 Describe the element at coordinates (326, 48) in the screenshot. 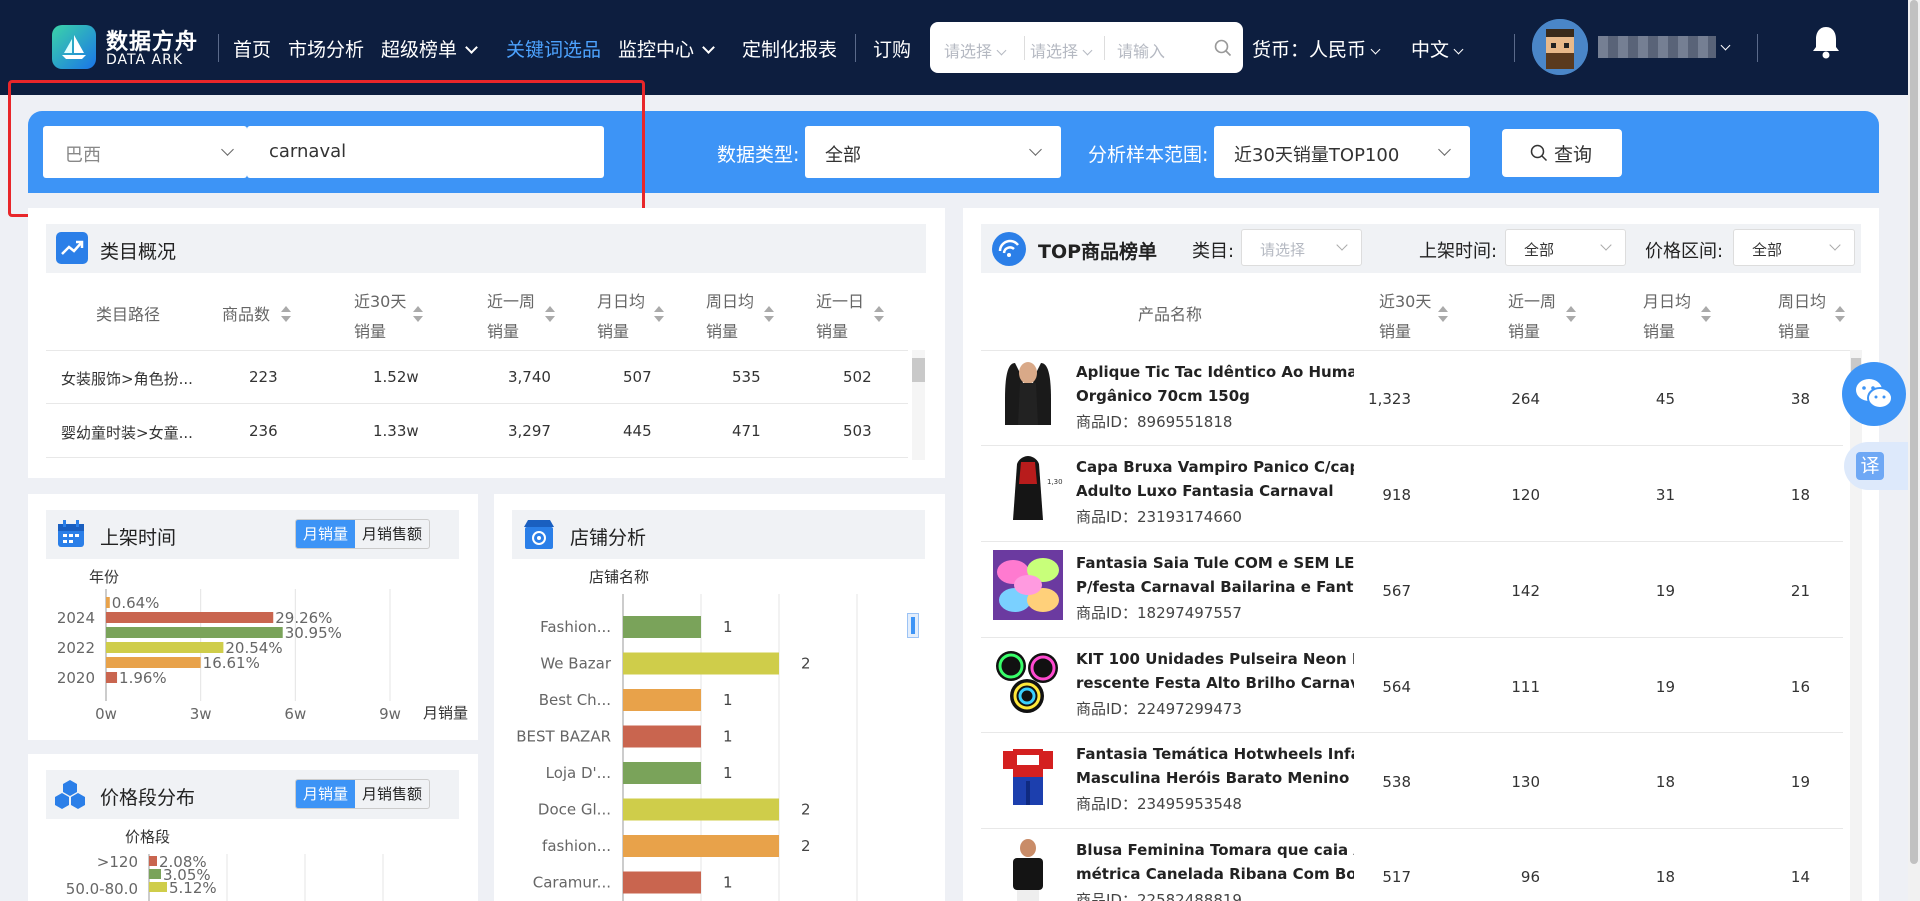

I see `nav-market-analysis: 市场分析` at that location.